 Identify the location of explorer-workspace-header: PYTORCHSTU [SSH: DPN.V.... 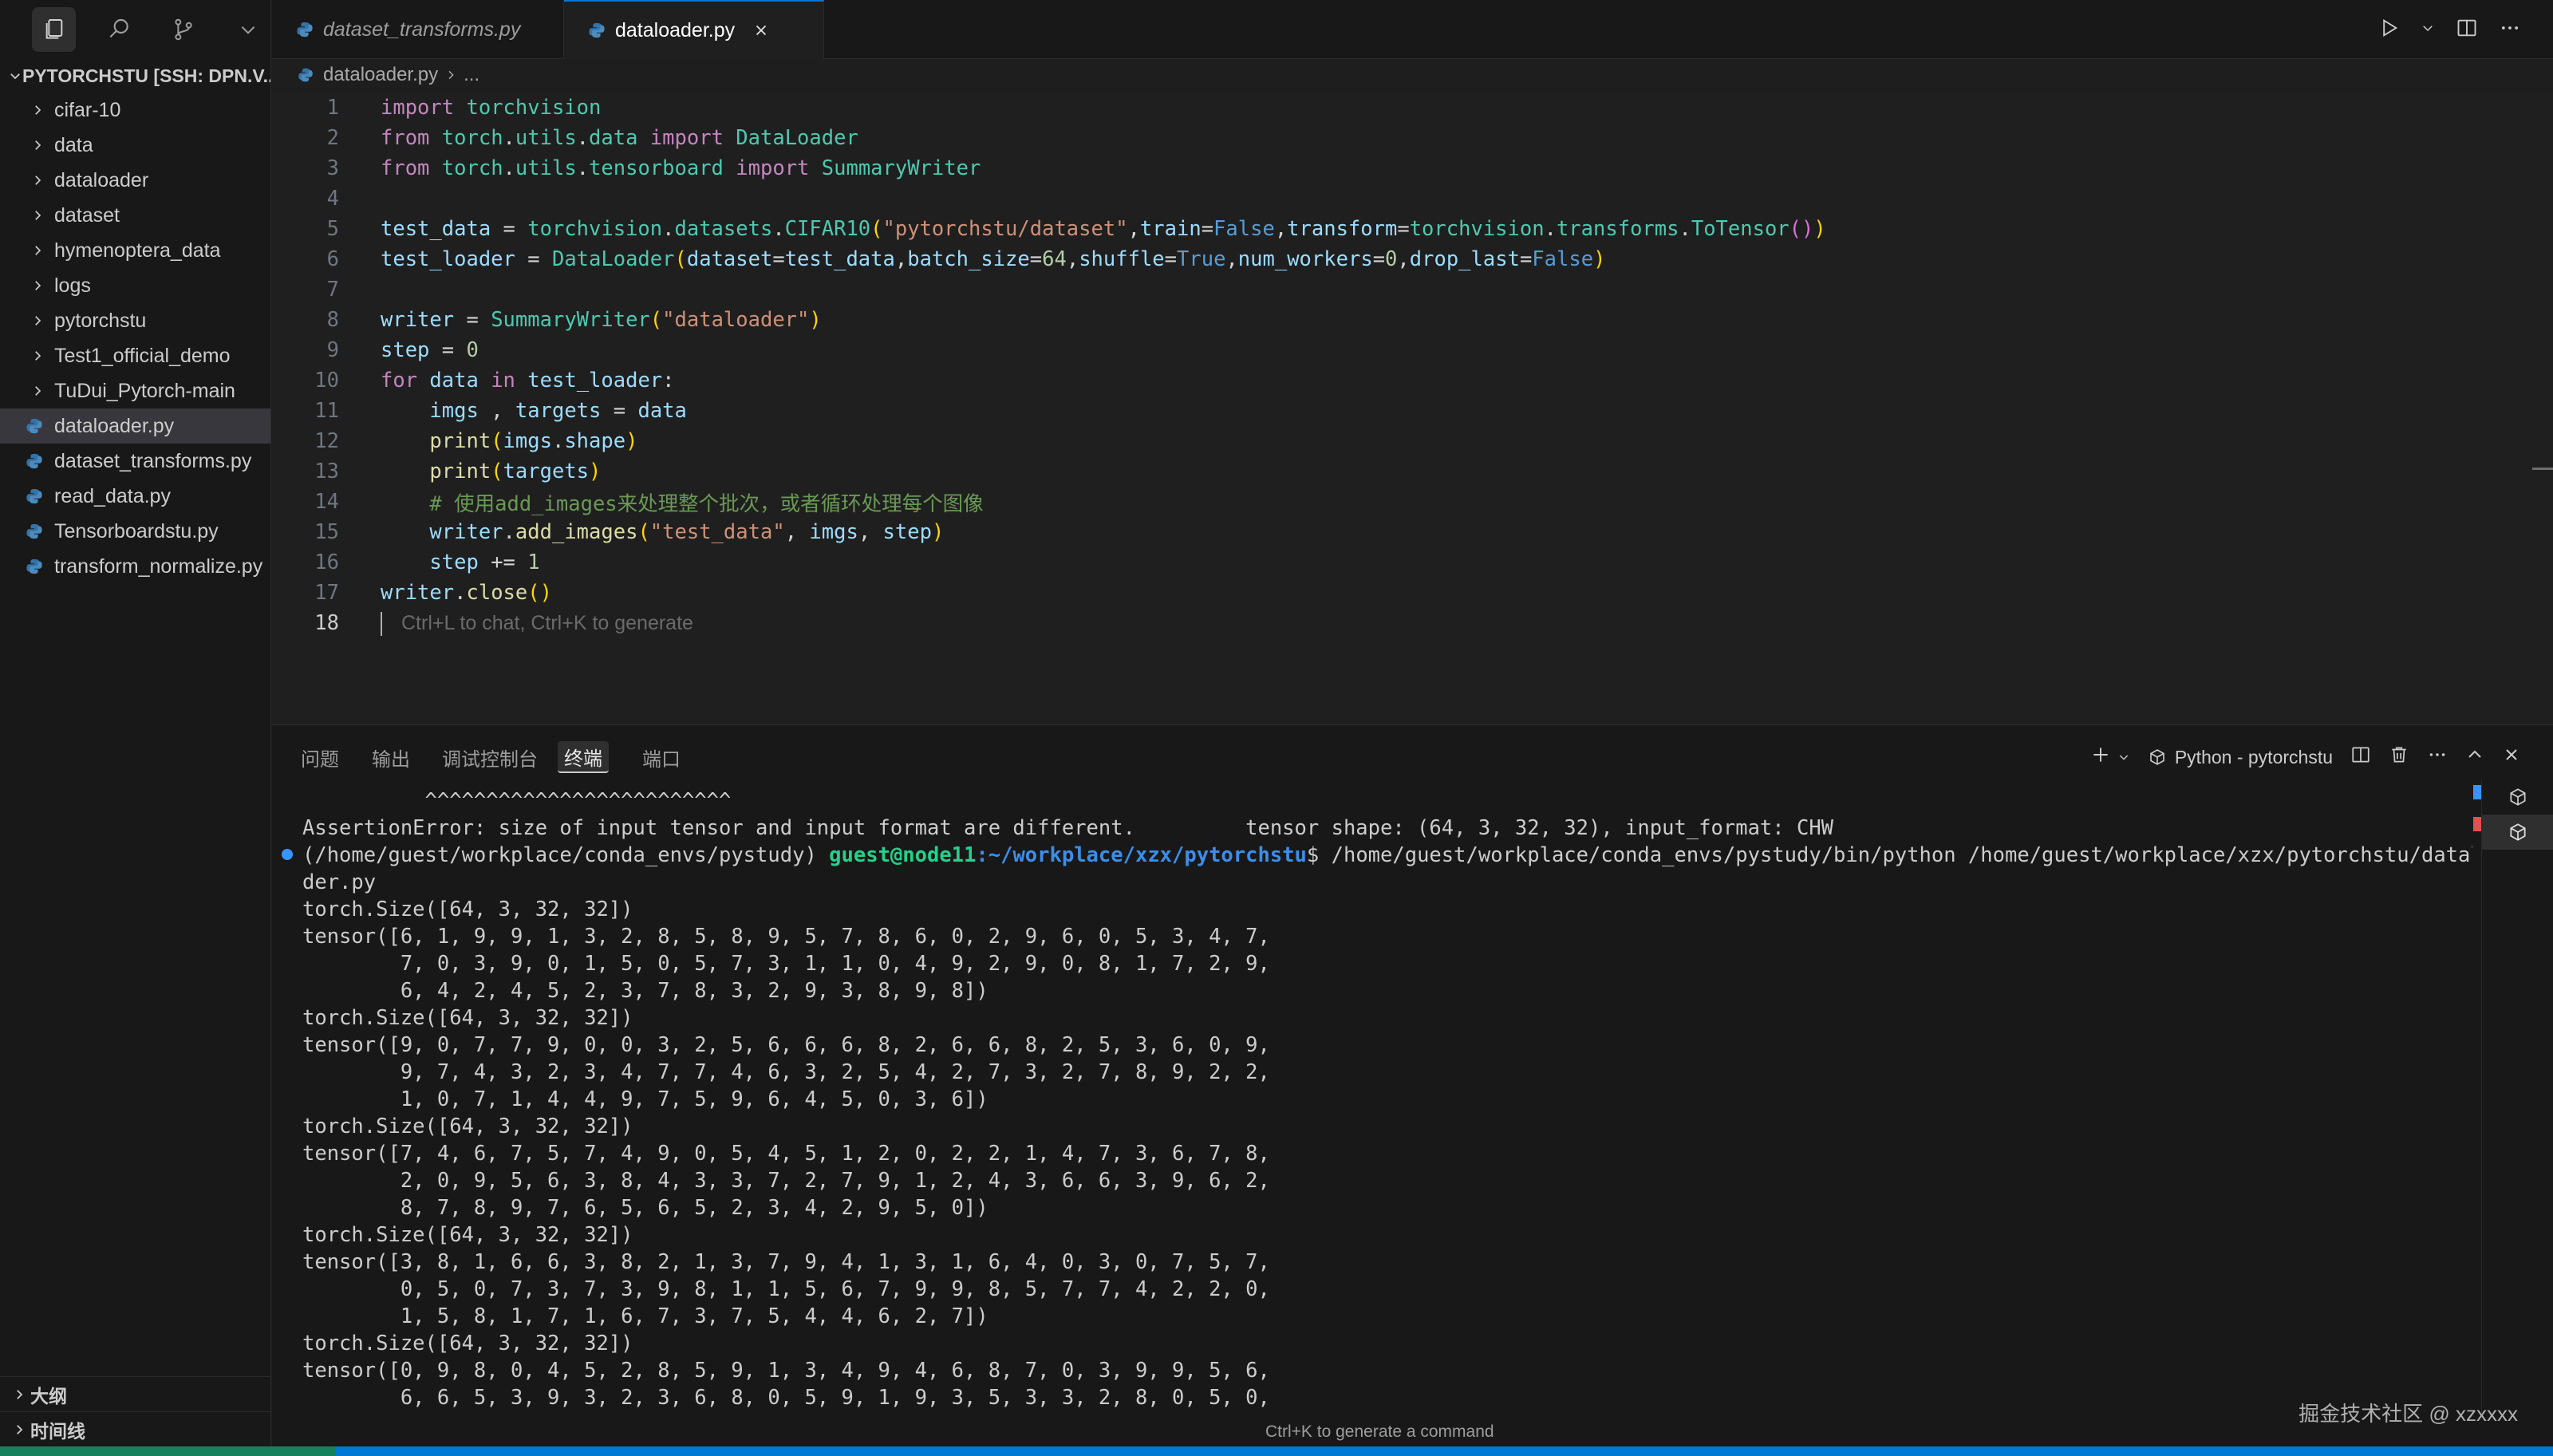
(135, 76).